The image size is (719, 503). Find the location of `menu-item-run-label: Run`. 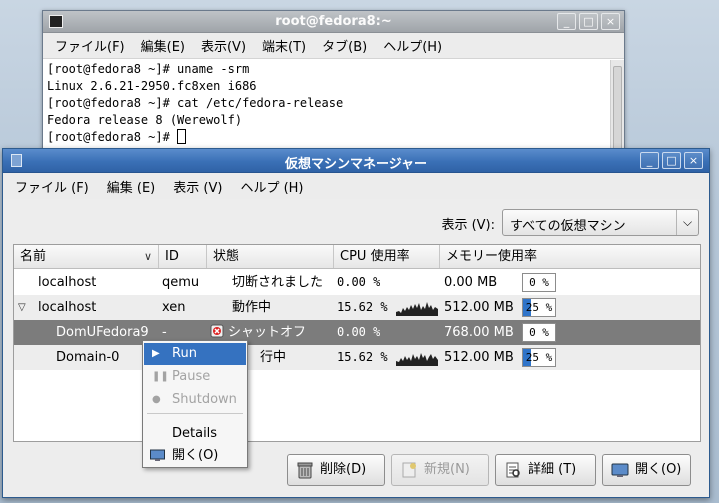

menu-item-run-label: Run is located at coordinates (184, 353).